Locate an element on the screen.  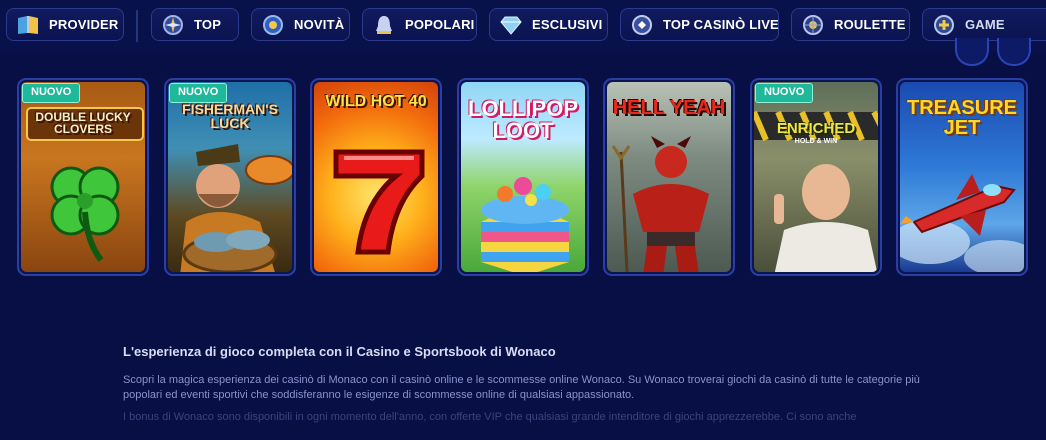
carousel-next-button is located at coordinates (1014, 52).